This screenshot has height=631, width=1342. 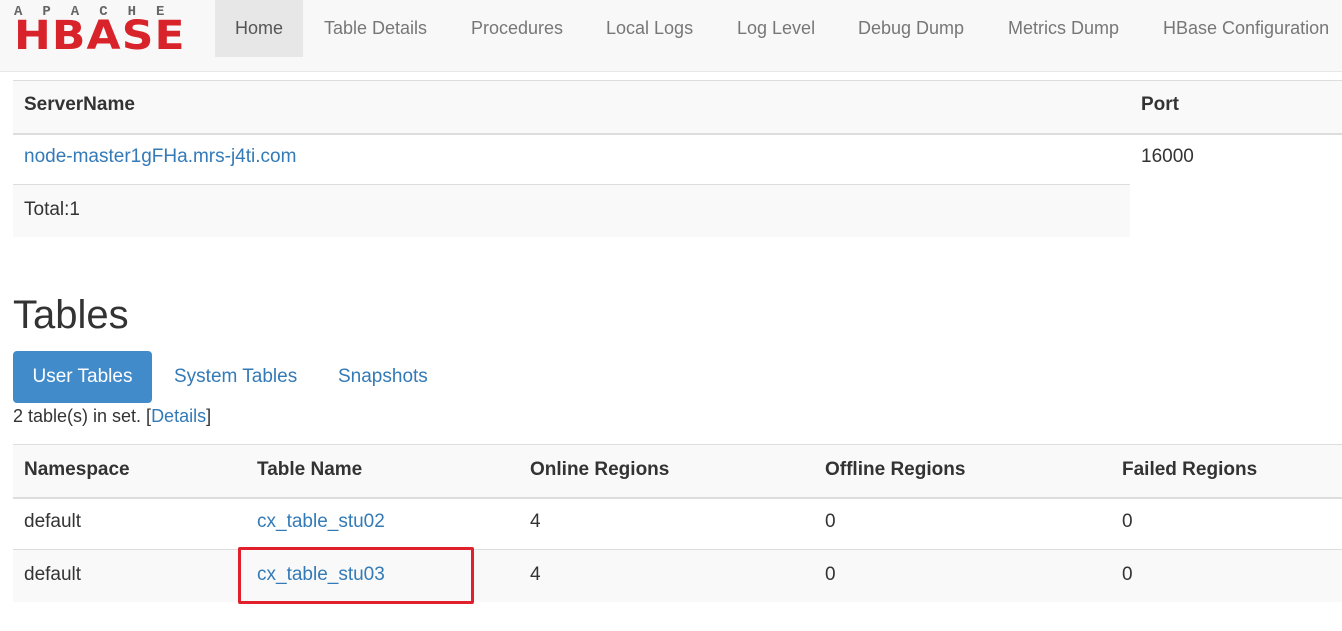 I want to click on row1-offline-regions: 0, so click(x=830, y=521).